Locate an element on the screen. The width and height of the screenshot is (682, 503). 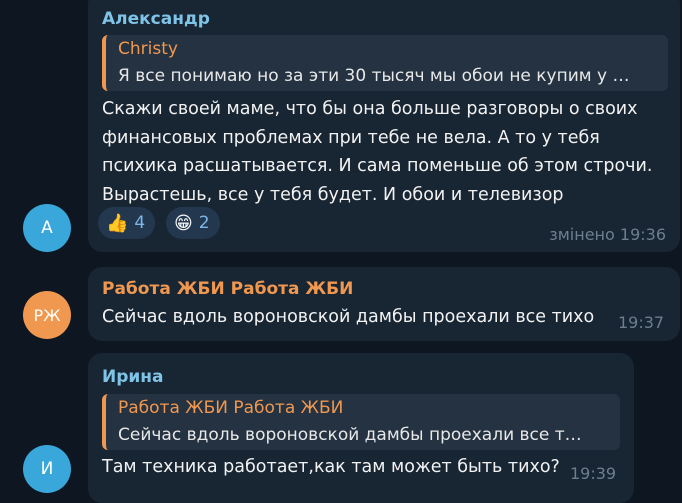
grinning-face-icon: 😁 is located at coordinates (183, 223).